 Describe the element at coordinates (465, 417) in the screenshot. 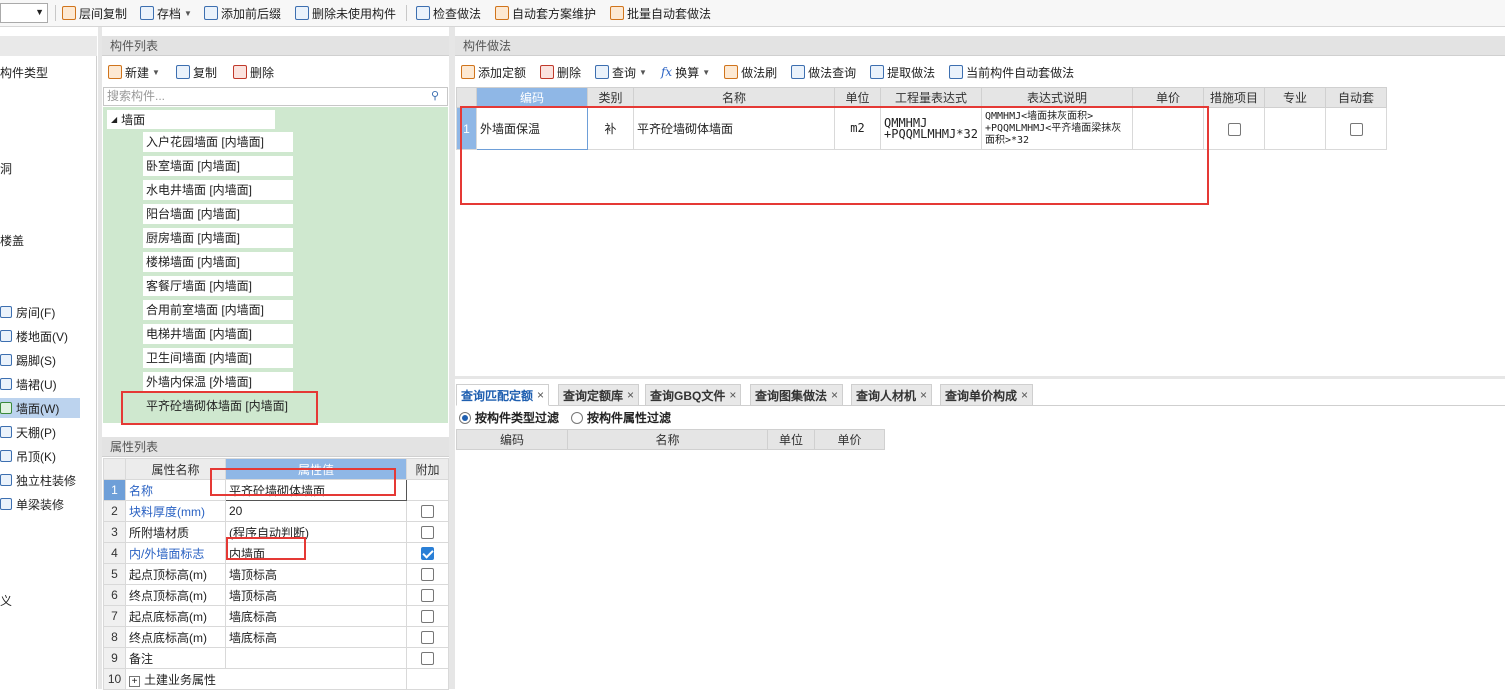

I see `filter-type-radio` at that location.